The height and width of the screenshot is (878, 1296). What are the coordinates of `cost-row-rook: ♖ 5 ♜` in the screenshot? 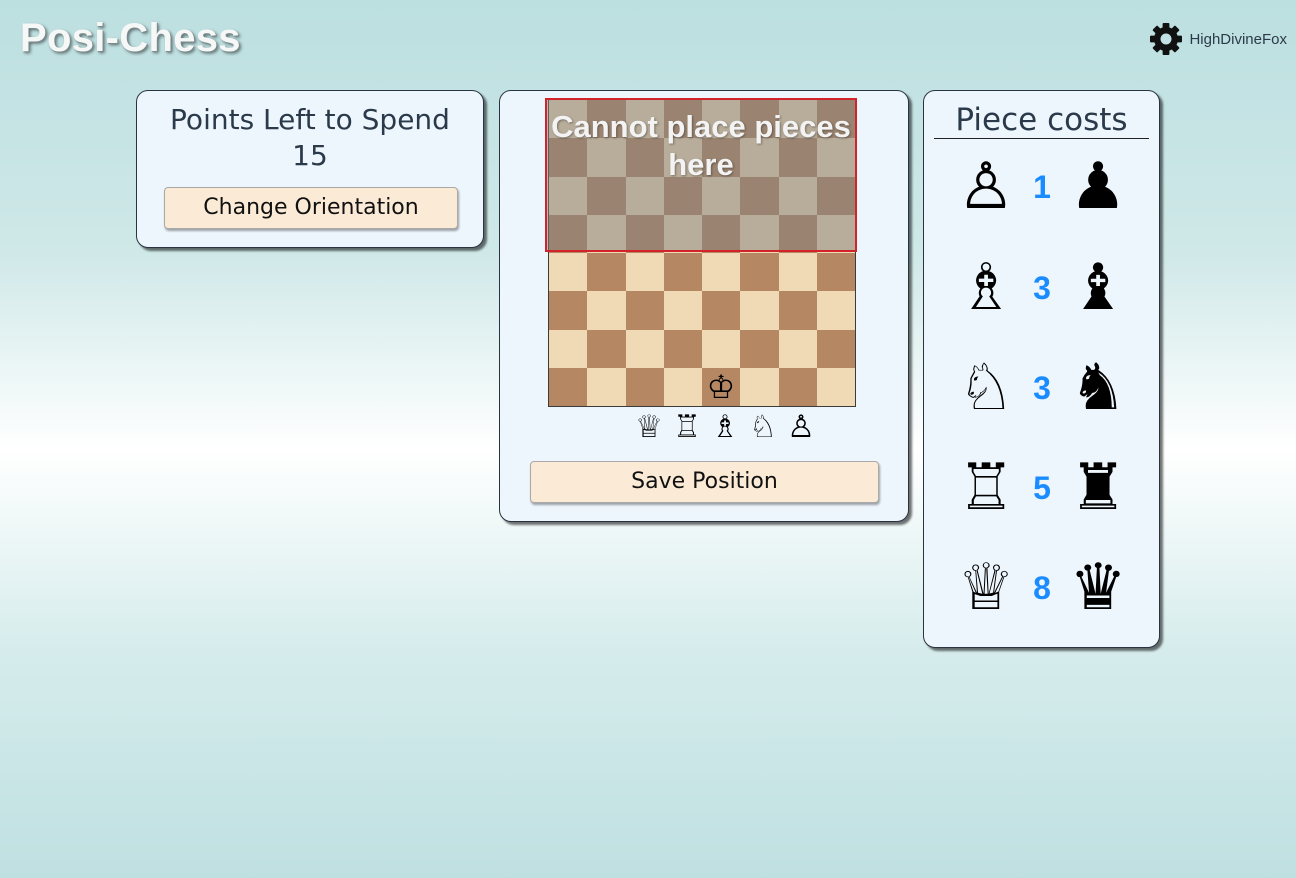 It's located at (1042, 488).